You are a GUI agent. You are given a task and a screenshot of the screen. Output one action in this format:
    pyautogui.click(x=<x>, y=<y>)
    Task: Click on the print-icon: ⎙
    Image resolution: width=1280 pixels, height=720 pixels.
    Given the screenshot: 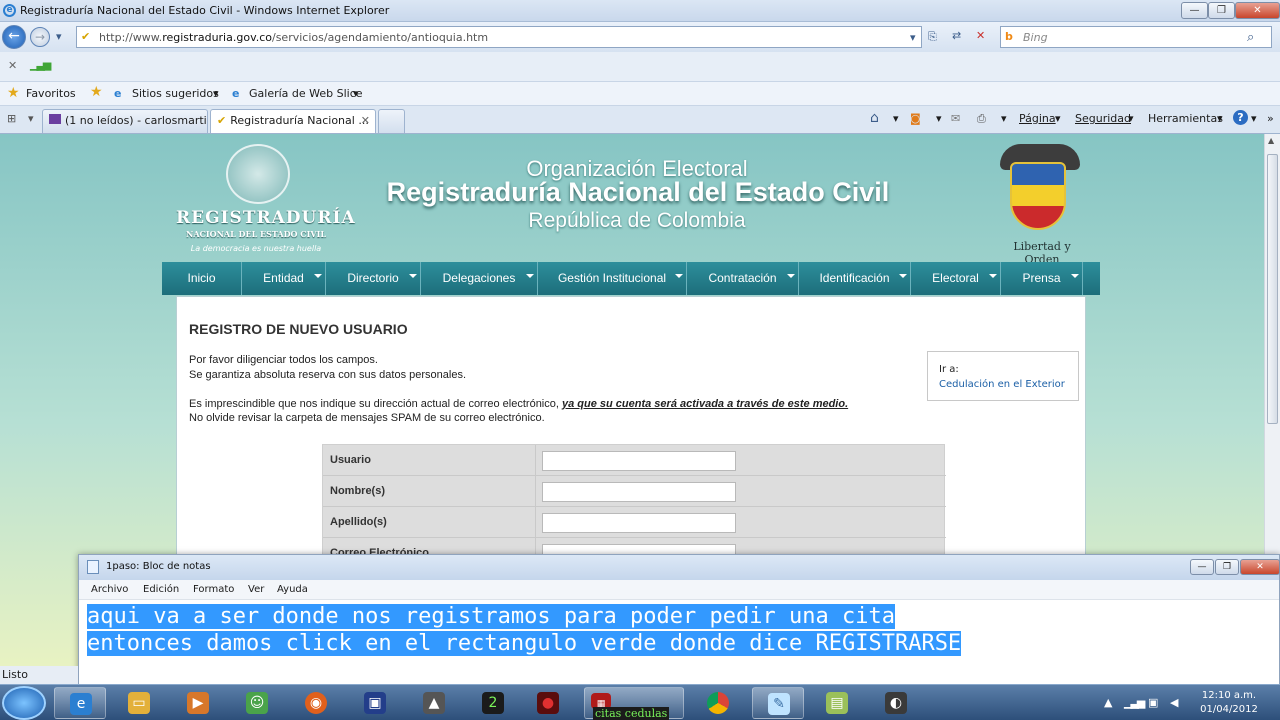 What is the action you would take?
    pyautogui.click(x=981, y=119)
    